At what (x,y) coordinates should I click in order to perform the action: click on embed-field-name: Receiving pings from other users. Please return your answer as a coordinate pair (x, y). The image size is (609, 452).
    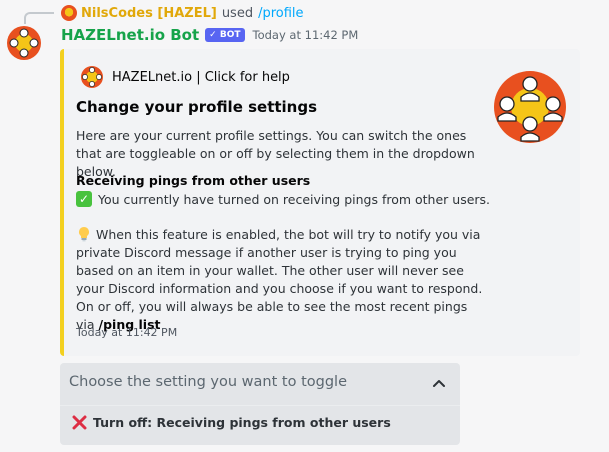
    Looking at the image, I should click on (193, 180).